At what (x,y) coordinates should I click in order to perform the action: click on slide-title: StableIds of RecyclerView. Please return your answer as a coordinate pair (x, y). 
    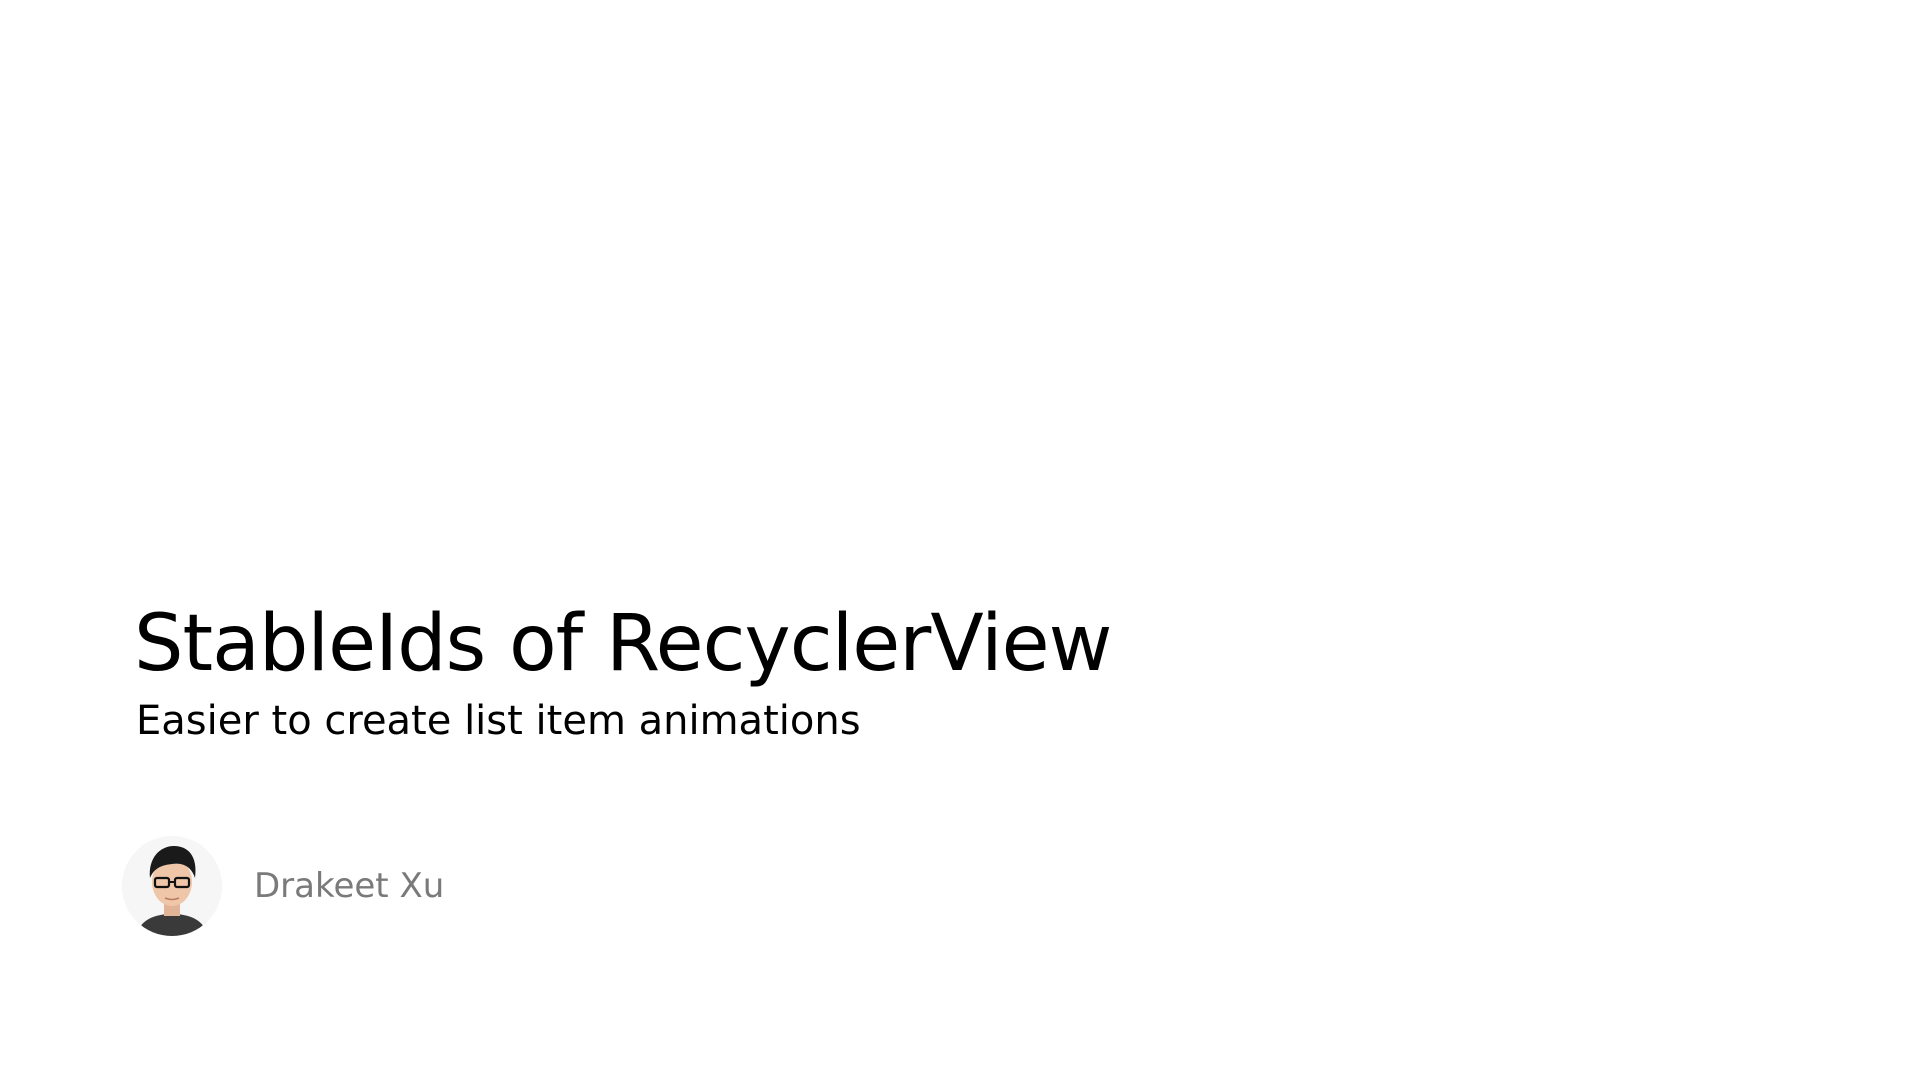
    Looking at the image, I should click on (623, 644).